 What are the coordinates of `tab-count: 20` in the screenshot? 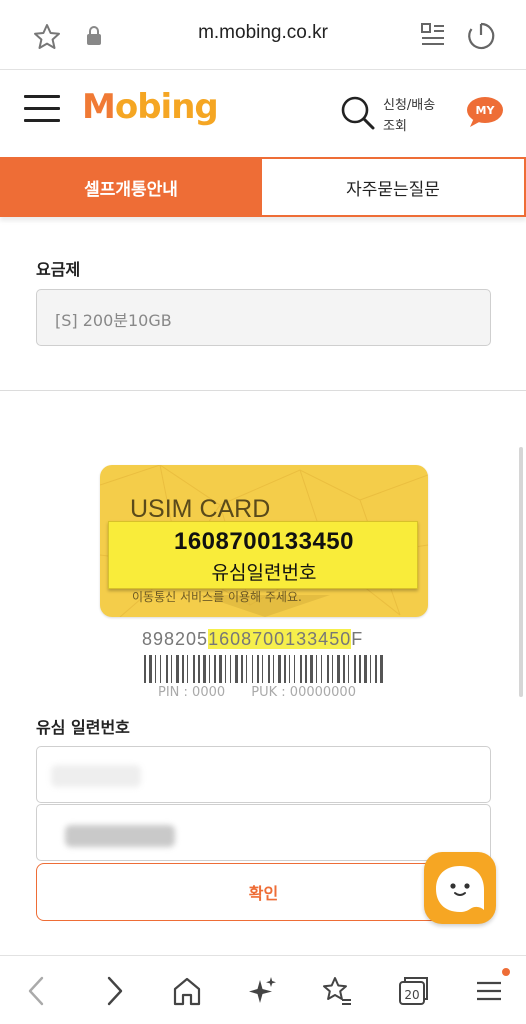 It's located at (411, 995).